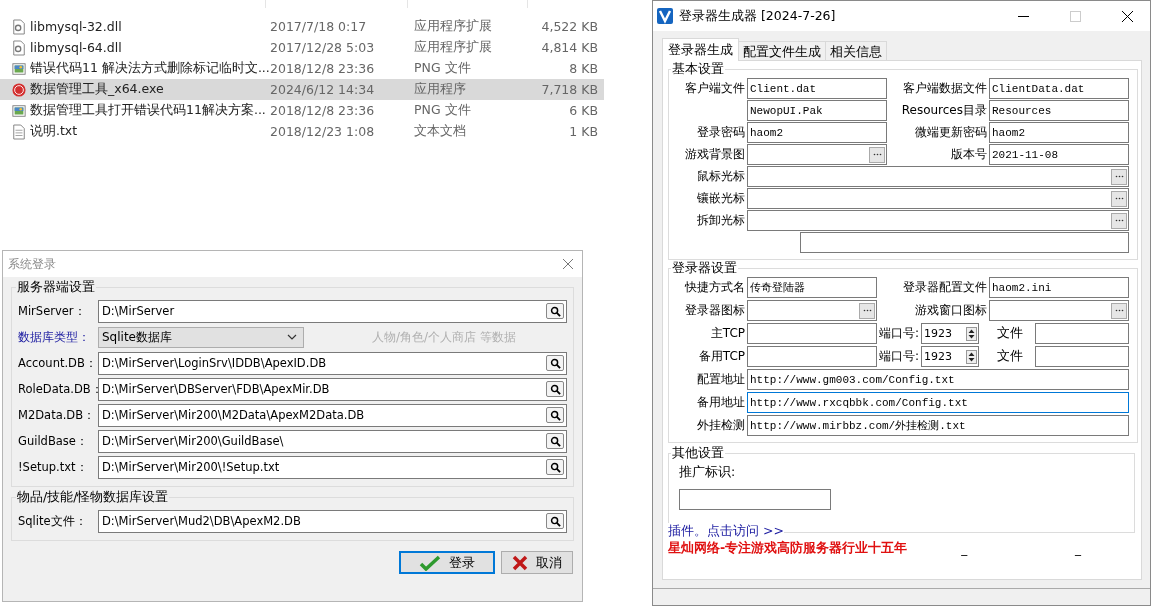  What do you see at coordinates (938, 402) in the screenshot?
I see `text-field: http://www.rxcqbbk.com/Config.txt` at bounding box center [938, 402].